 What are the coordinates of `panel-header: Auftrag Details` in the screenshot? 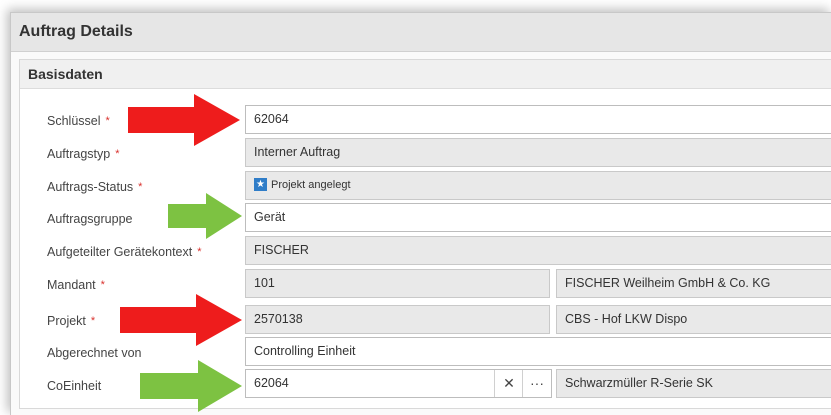 It's located at (421, 32).